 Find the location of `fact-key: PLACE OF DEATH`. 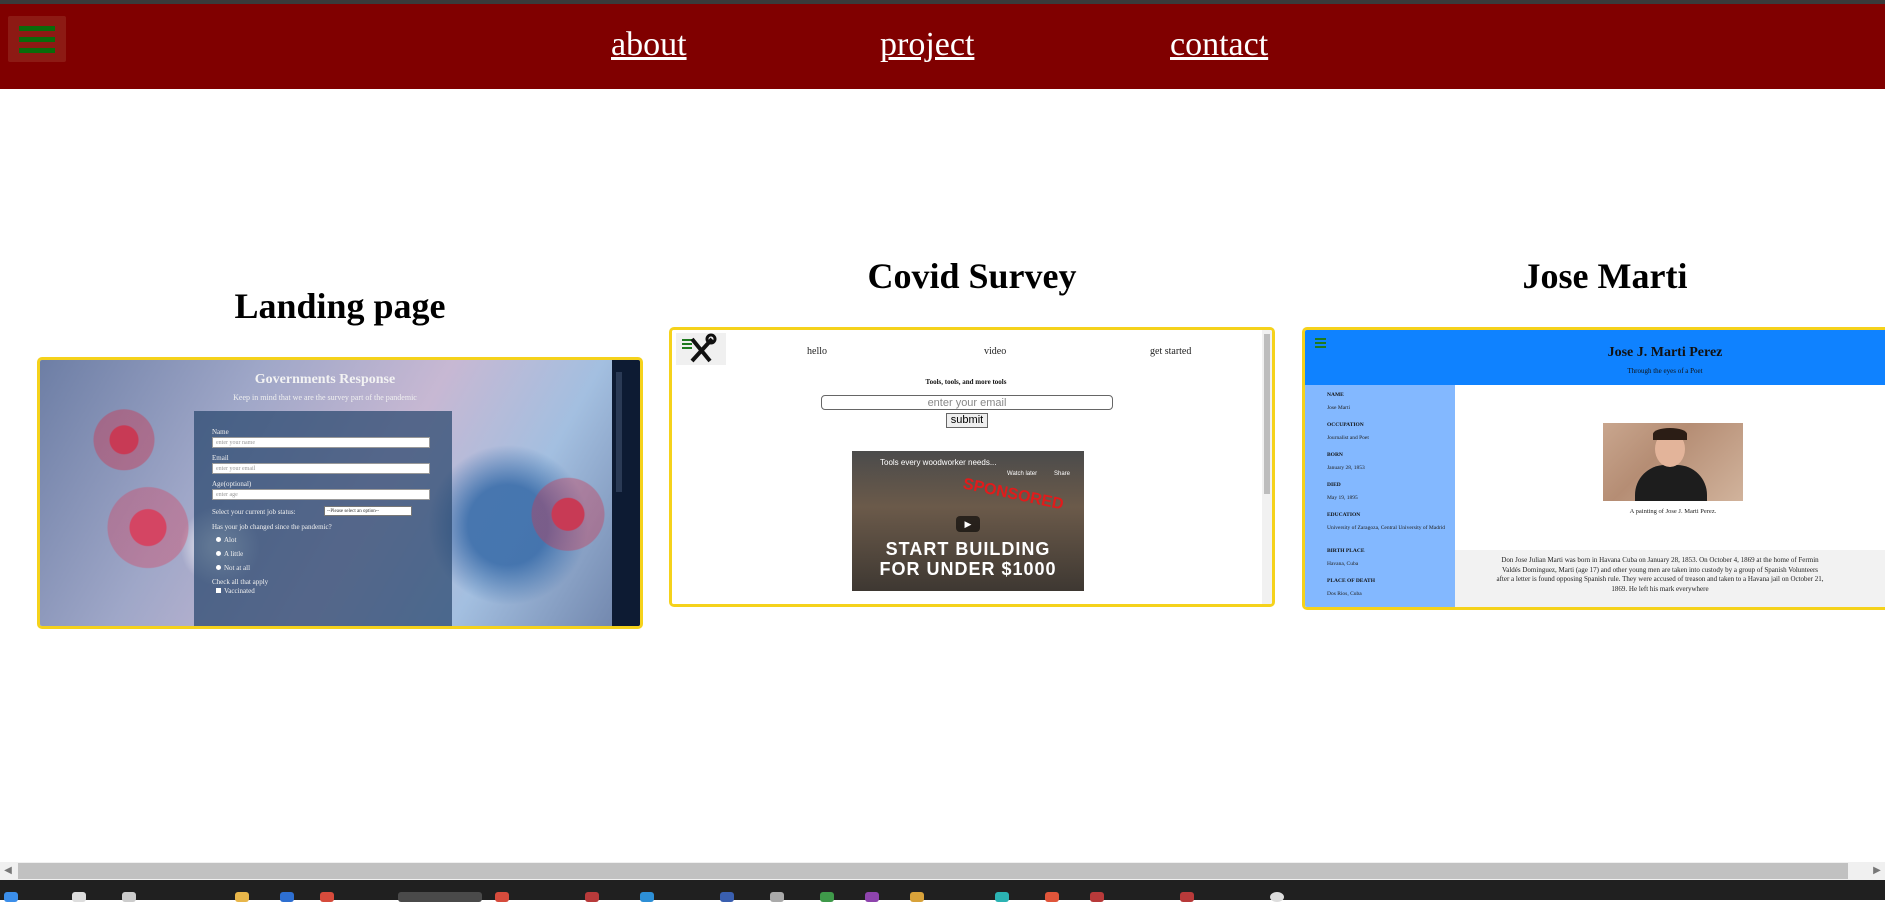

fact-key: PLACE OF DEATH is located at coordinates (1351, 581).